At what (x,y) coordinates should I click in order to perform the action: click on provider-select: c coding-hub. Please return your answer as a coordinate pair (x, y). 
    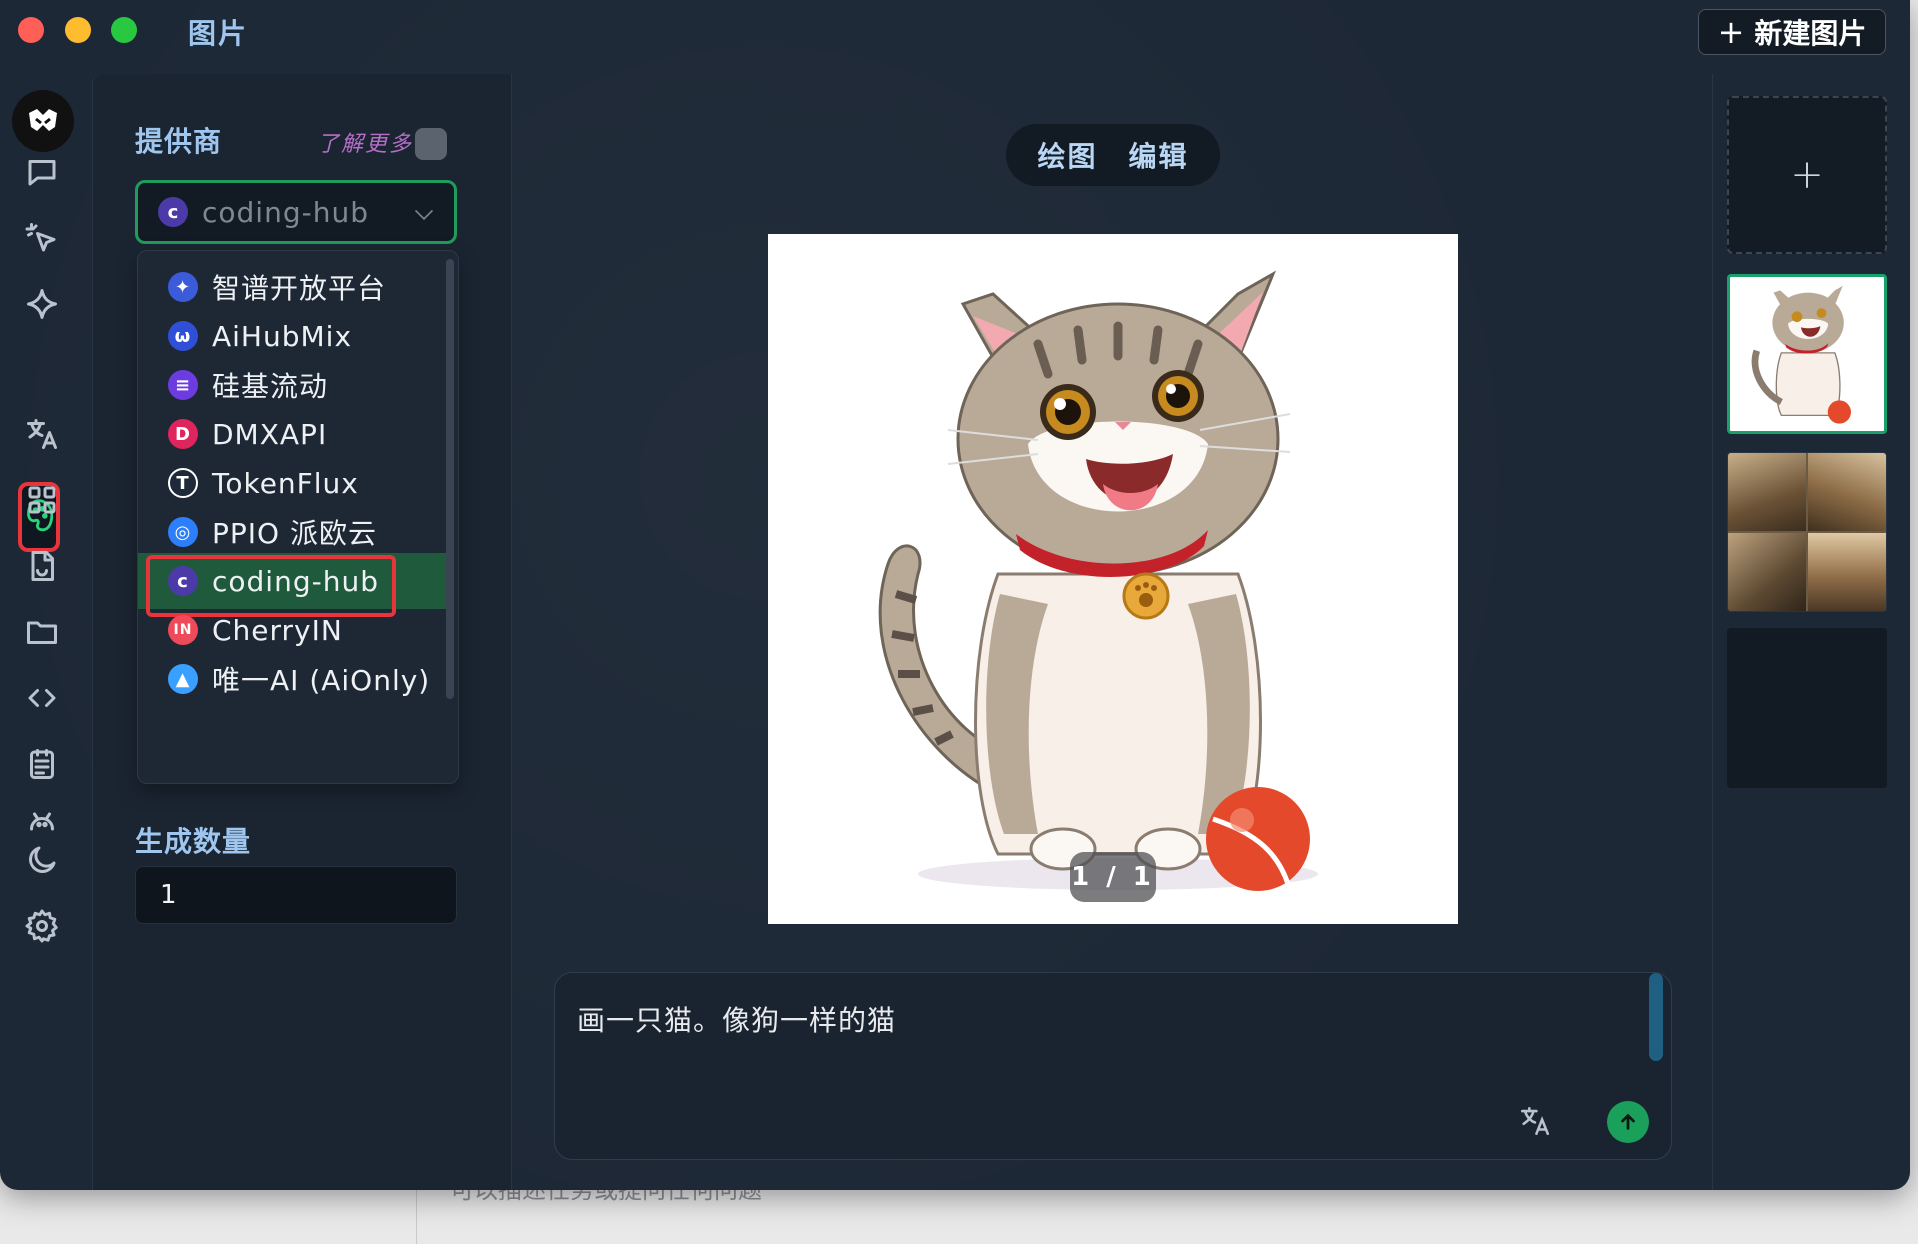
    Looking at the image, I should click on (296, 212).